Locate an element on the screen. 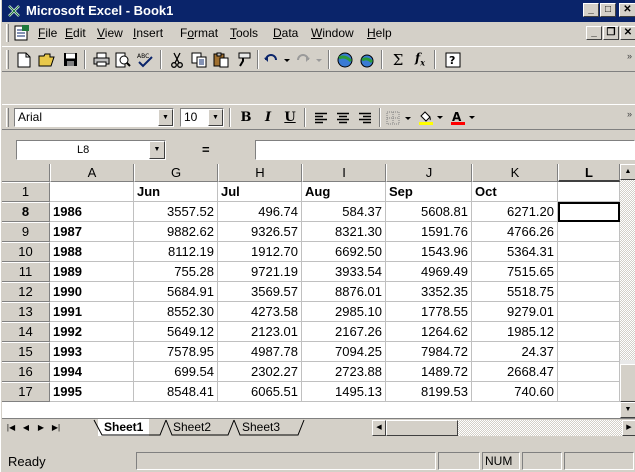 This screenshot has height=472, width=635. print-icon is located at coordinates (101, 59).